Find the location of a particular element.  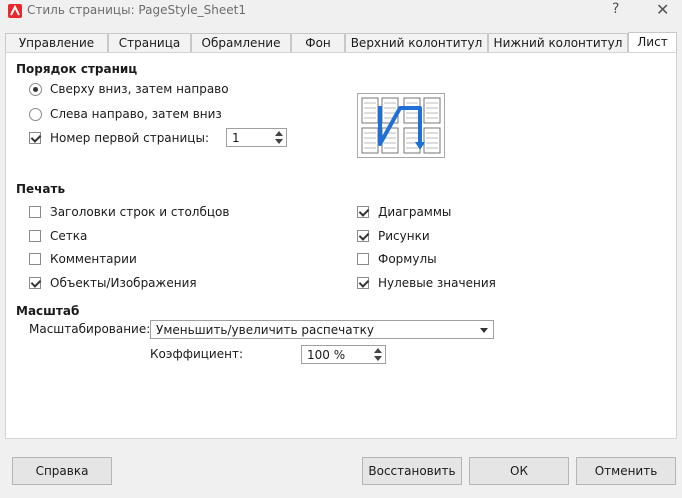

tab-background: Фон is located at coordinates (318, 42).